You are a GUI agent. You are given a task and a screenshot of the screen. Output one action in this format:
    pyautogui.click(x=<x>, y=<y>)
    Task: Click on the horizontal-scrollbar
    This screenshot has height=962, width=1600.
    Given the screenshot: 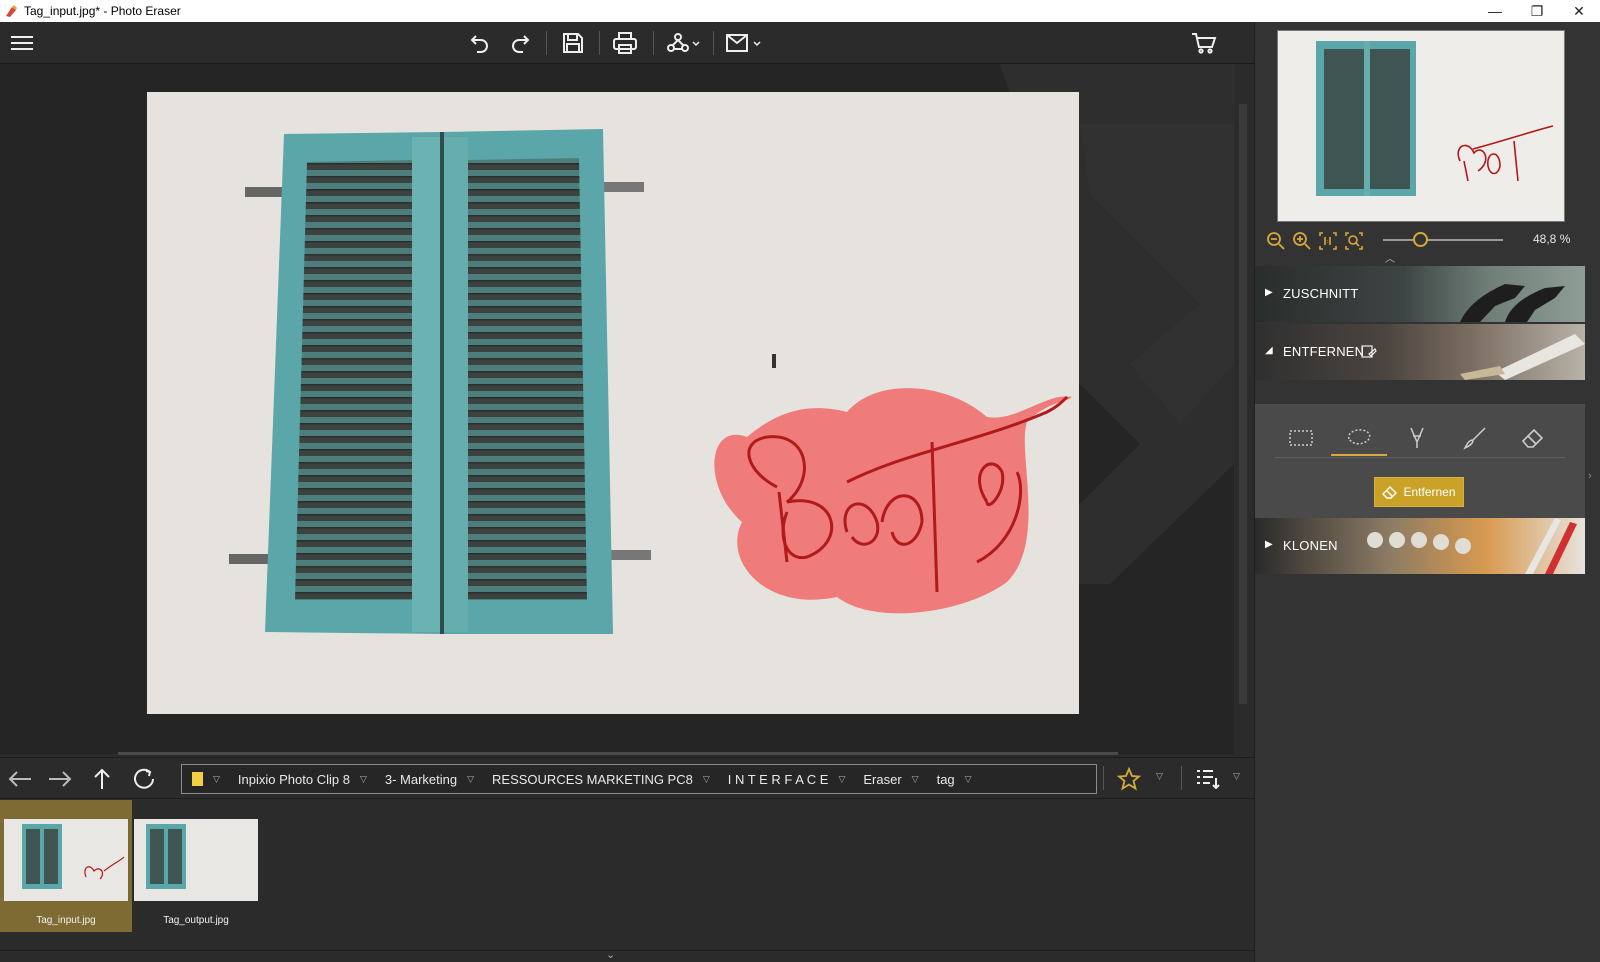 What is the action you would take?
    pyautogui.click(x=618, y=753)
    